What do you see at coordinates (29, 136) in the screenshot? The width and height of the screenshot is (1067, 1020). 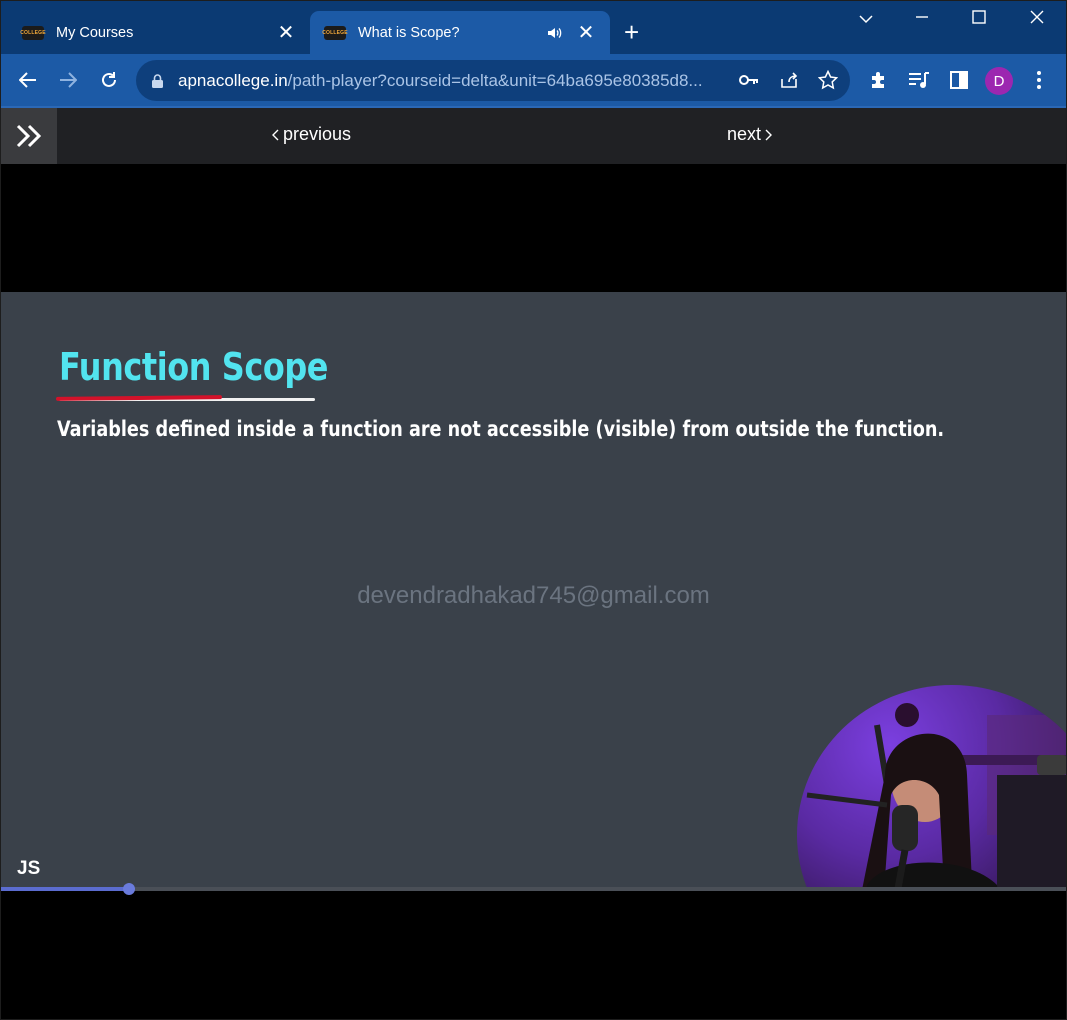 I see `expand-sidebar-icon` at bounding box center [29, 136].